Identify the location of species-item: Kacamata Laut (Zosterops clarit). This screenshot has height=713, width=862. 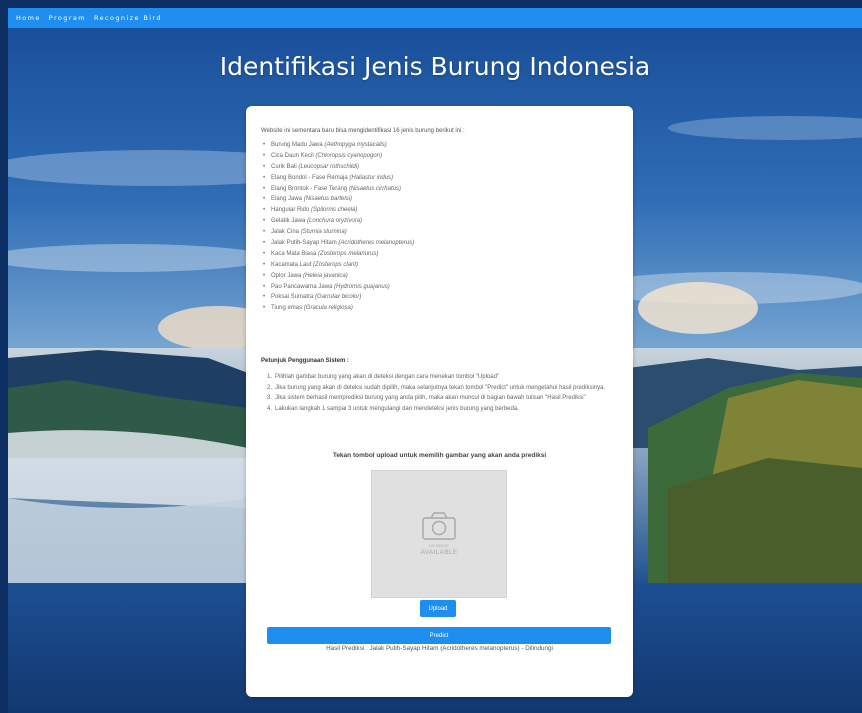
(337, 265).